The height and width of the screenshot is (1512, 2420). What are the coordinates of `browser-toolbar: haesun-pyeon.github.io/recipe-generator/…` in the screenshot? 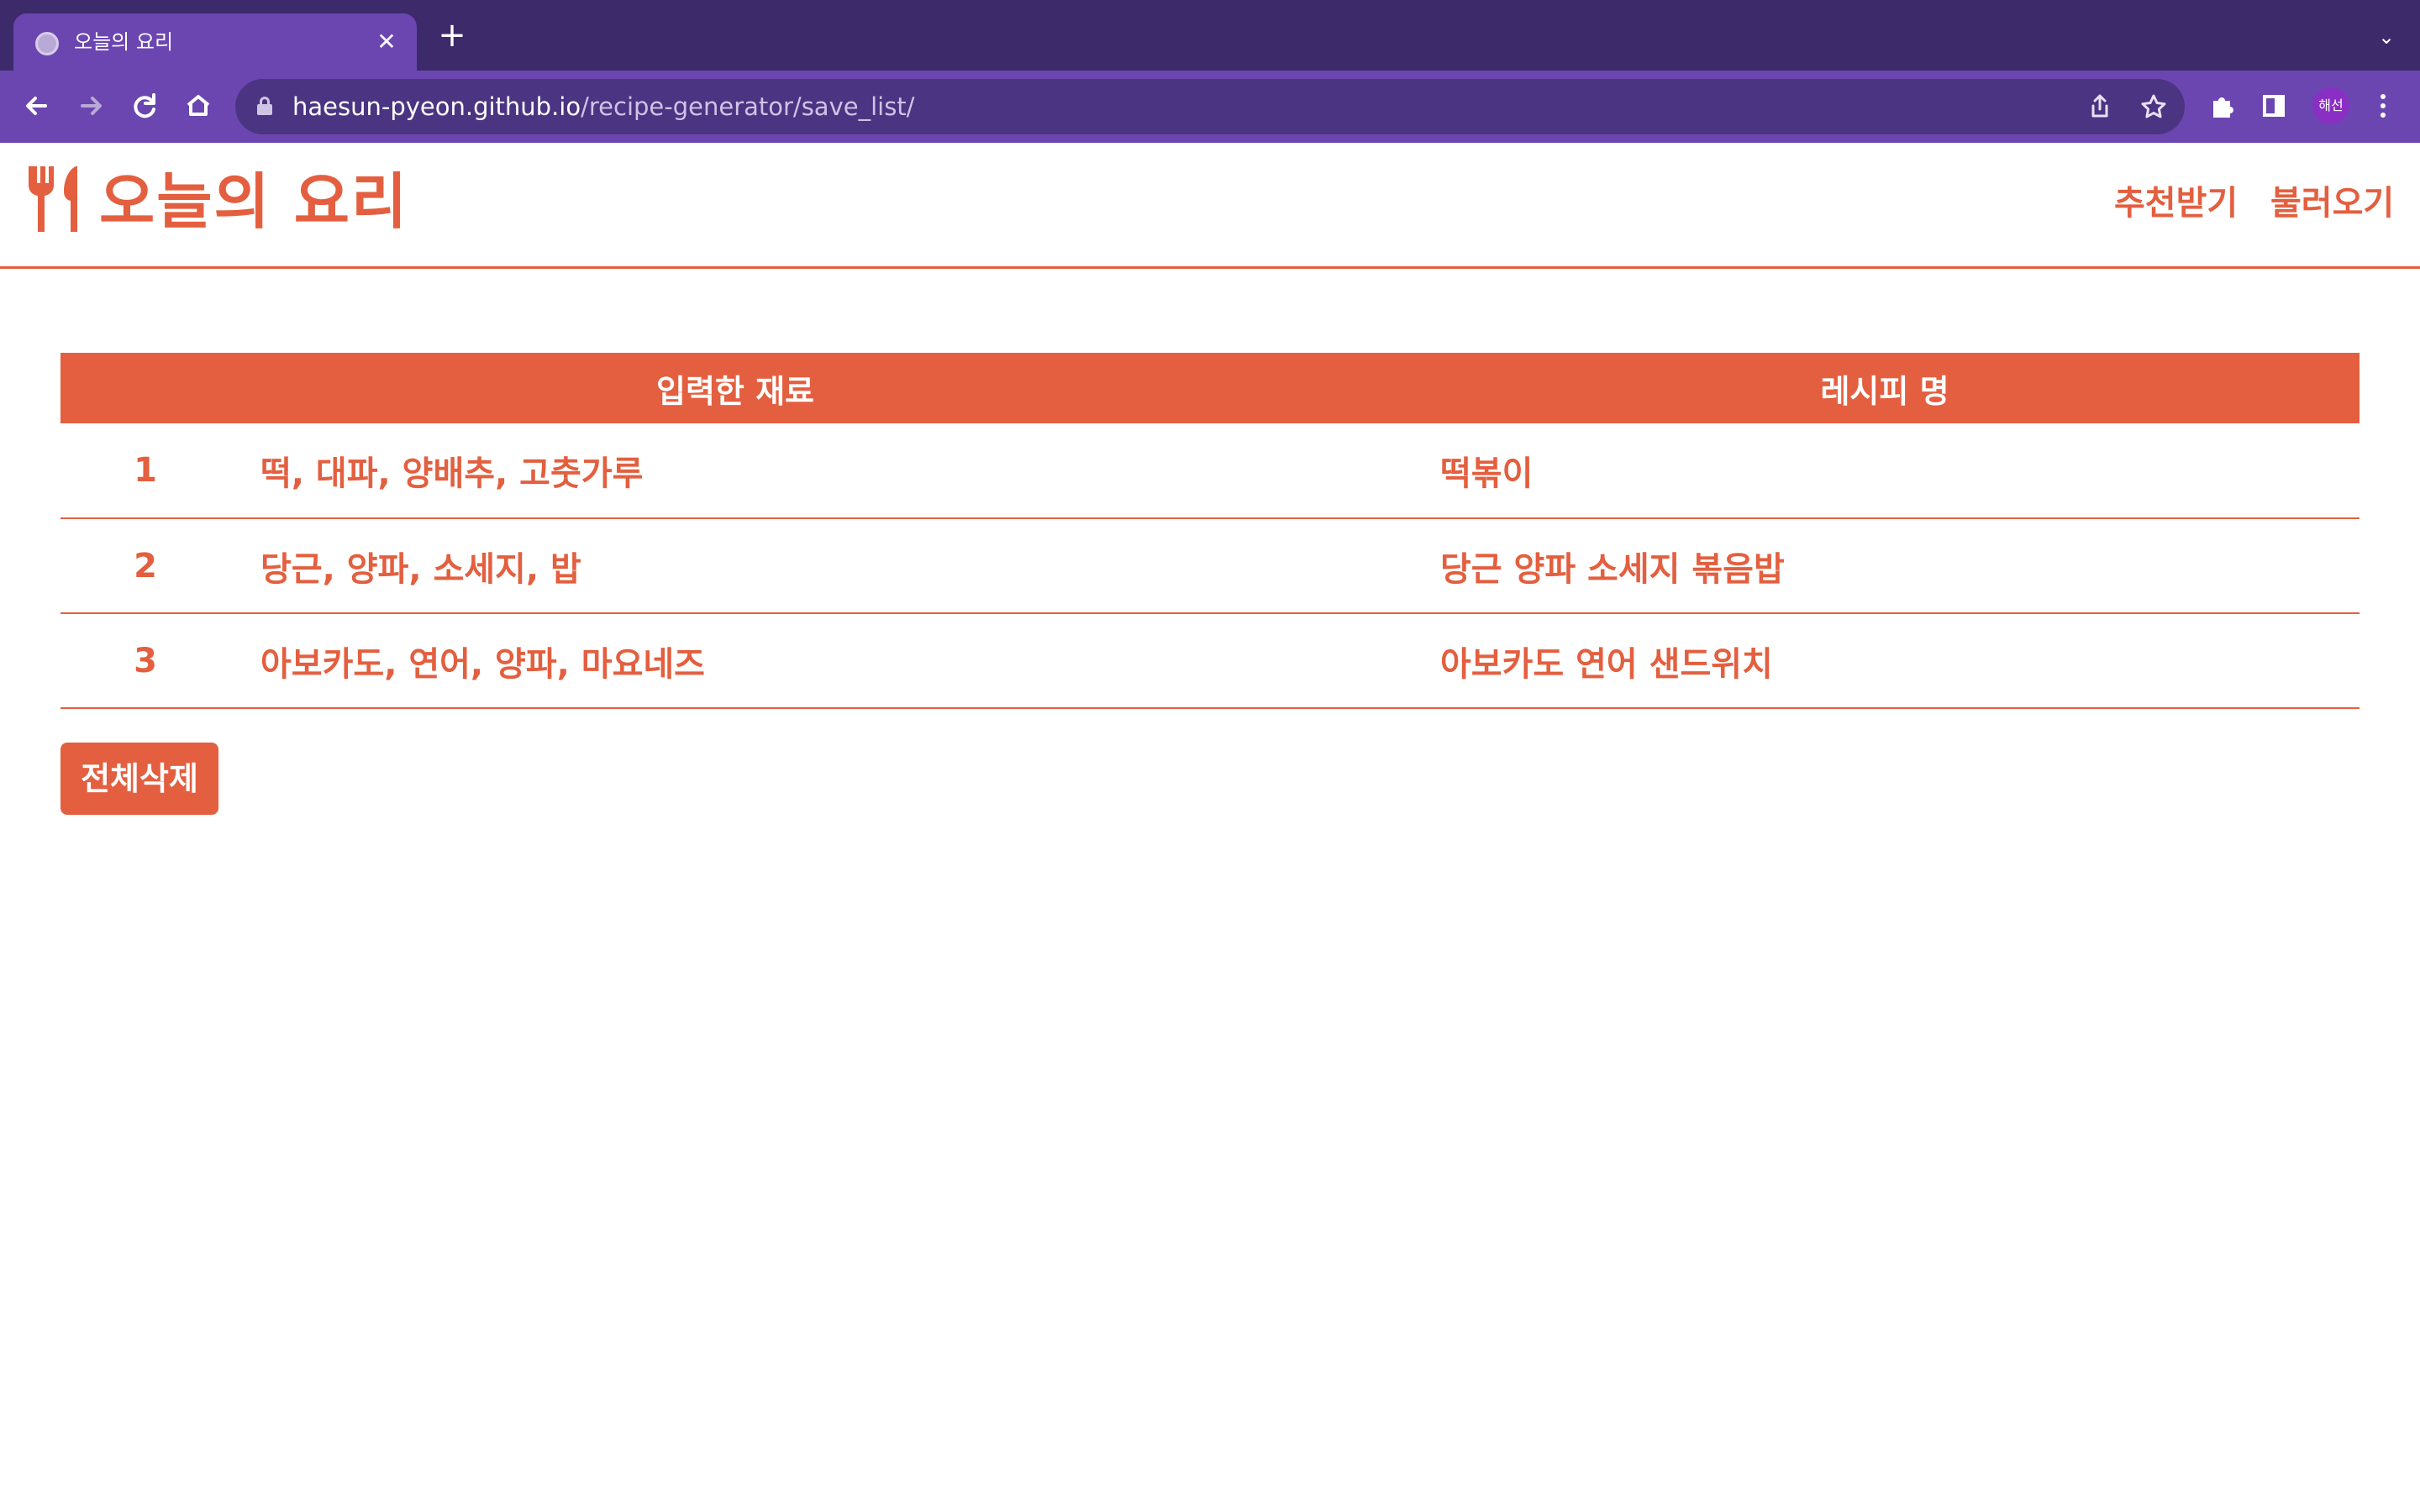 It's located at (1210, 107).